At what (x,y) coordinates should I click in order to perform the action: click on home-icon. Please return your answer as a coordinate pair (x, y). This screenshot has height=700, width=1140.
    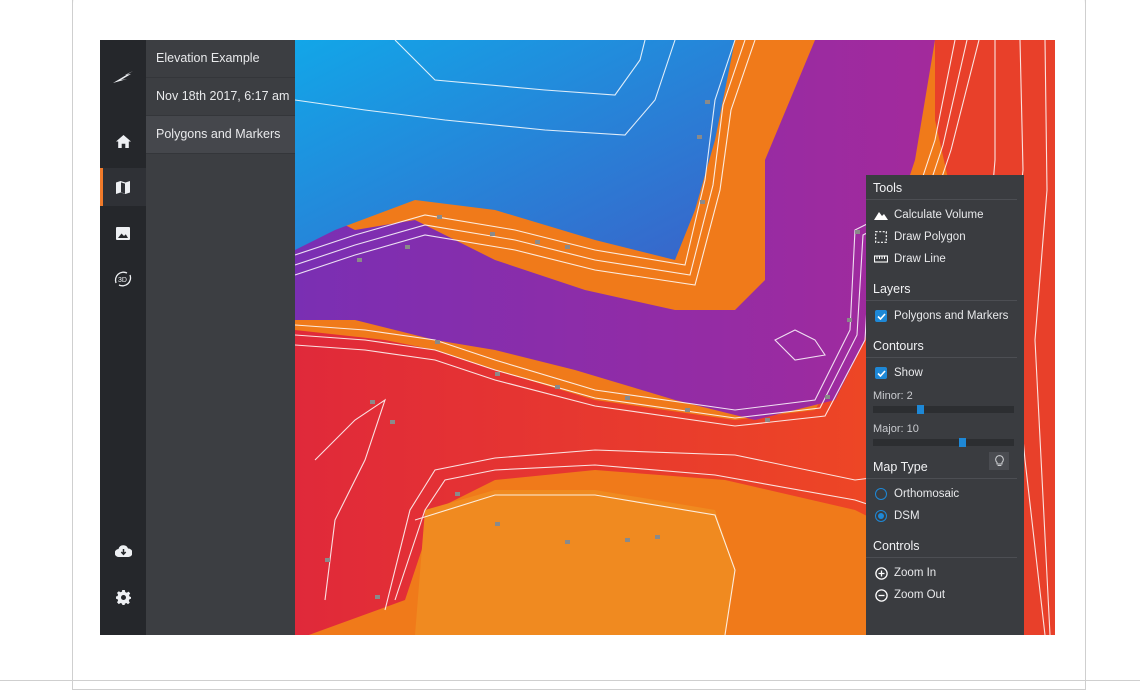
    Looking at the image, I should click on (123, 141).